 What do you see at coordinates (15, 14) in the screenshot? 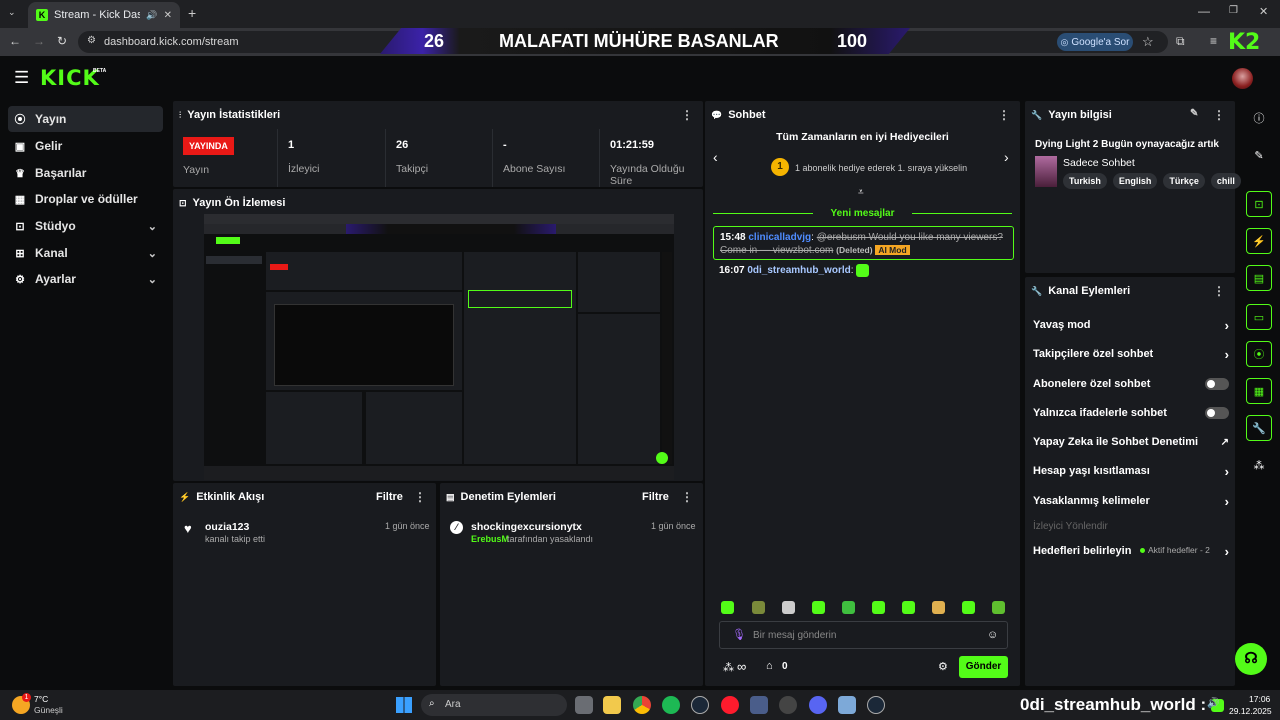
I see `tab-search-icon: ⌄` at bounding box center [15, 14].